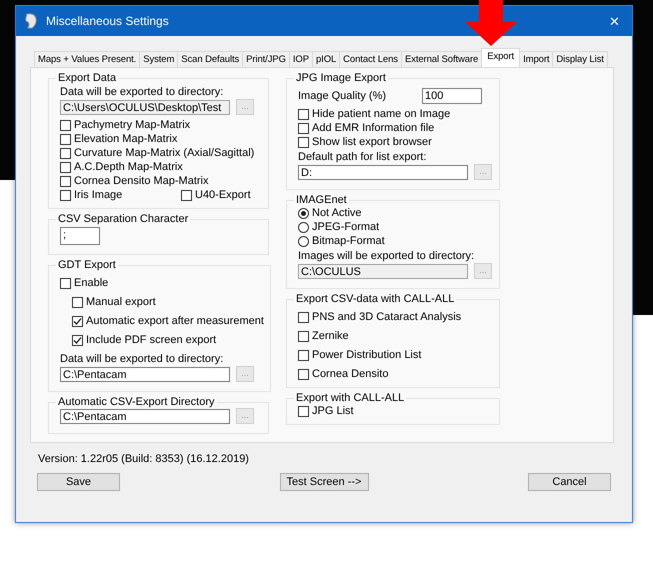 Image resolution: width=653 pixels, height=562 pixels. What do you see at coordinates (387, 317) in the screenshot?
I see `checkbox-label: PNS and 3D Cataract Analysis` at bounding box center [387, 317].